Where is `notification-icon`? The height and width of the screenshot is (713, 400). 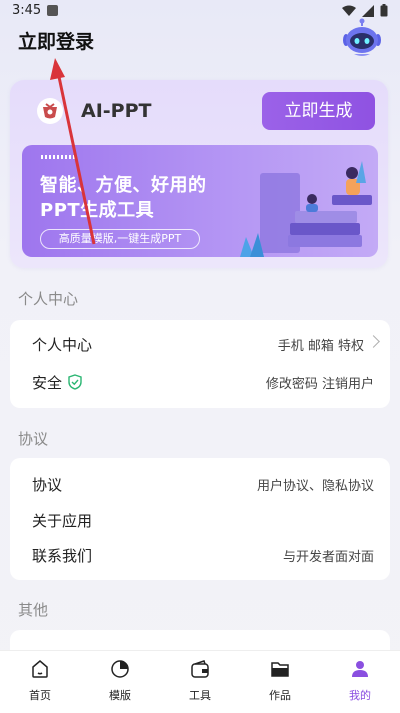
notification-icon is located at coordinates (52, 10).